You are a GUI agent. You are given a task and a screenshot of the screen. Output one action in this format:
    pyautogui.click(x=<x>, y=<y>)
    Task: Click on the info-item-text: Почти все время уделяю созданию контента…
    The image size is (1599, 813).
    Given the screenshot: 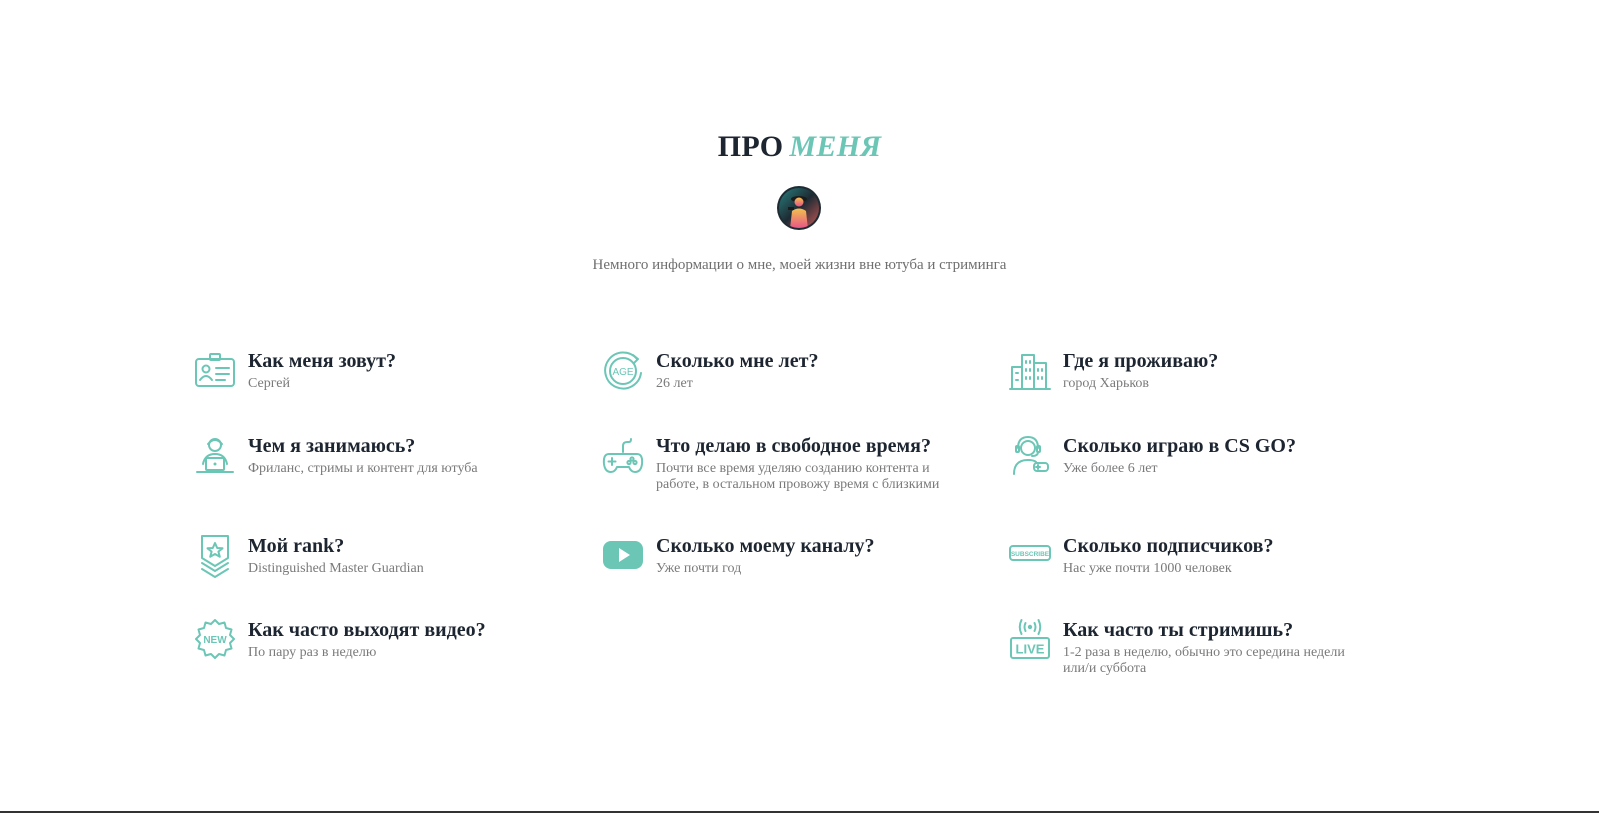 What is the action you would take?
    pyautogui.click(x=798, y=476)
    